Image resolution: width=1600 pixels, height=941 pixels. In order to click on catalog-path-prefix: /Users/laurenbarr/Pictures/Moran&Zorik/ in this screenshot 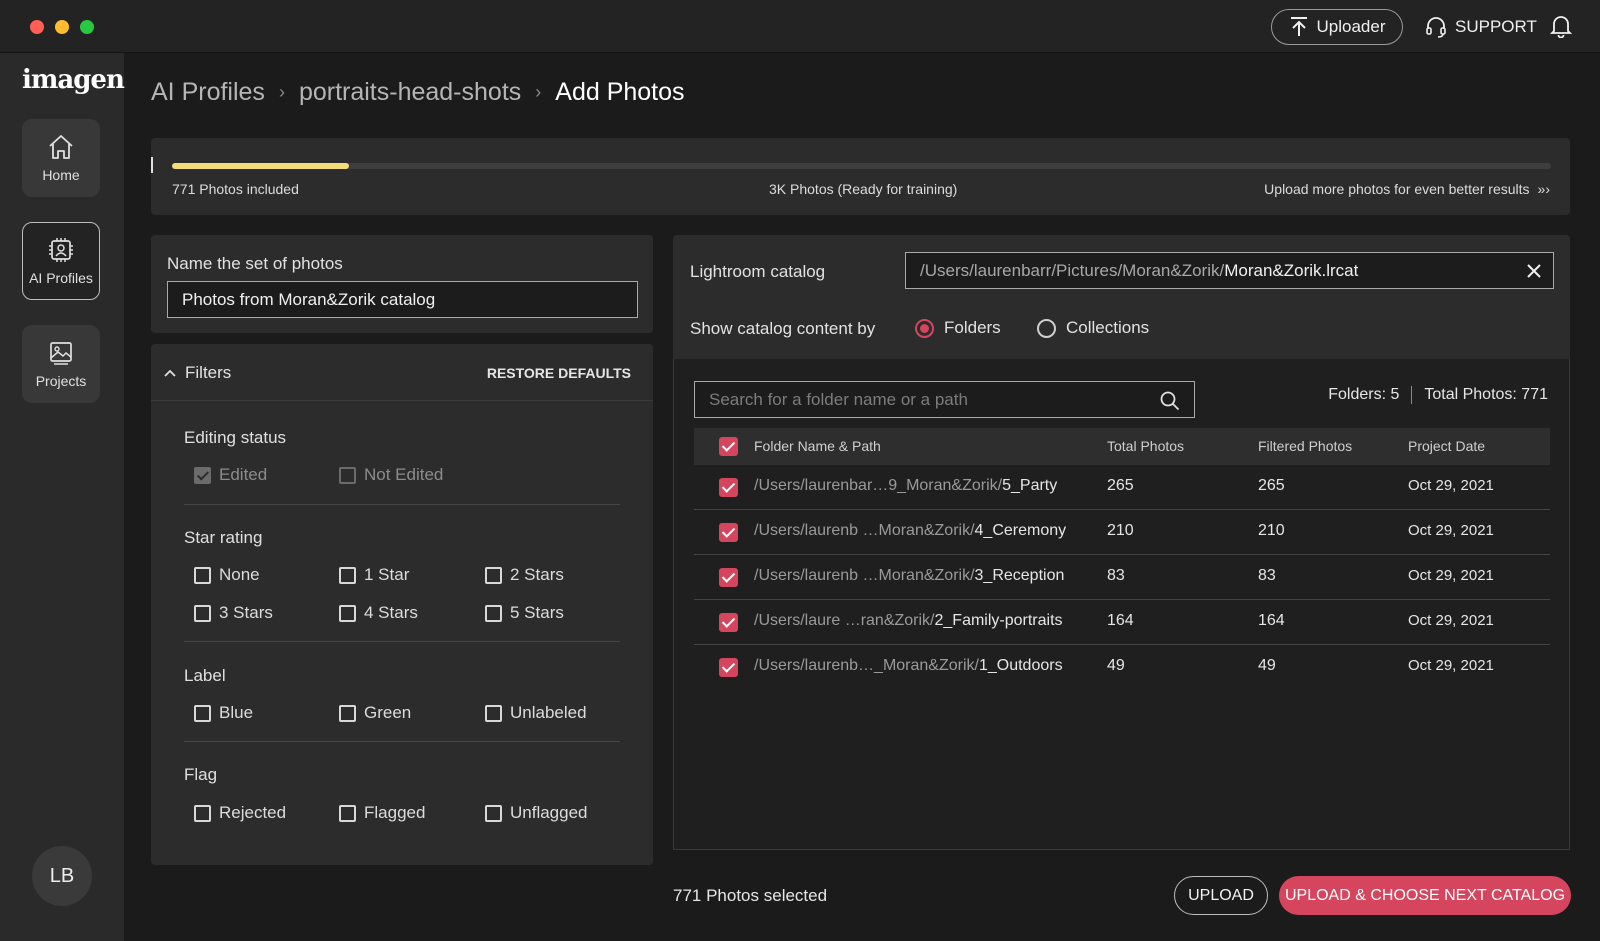, I will do `click(1072, 270)`.